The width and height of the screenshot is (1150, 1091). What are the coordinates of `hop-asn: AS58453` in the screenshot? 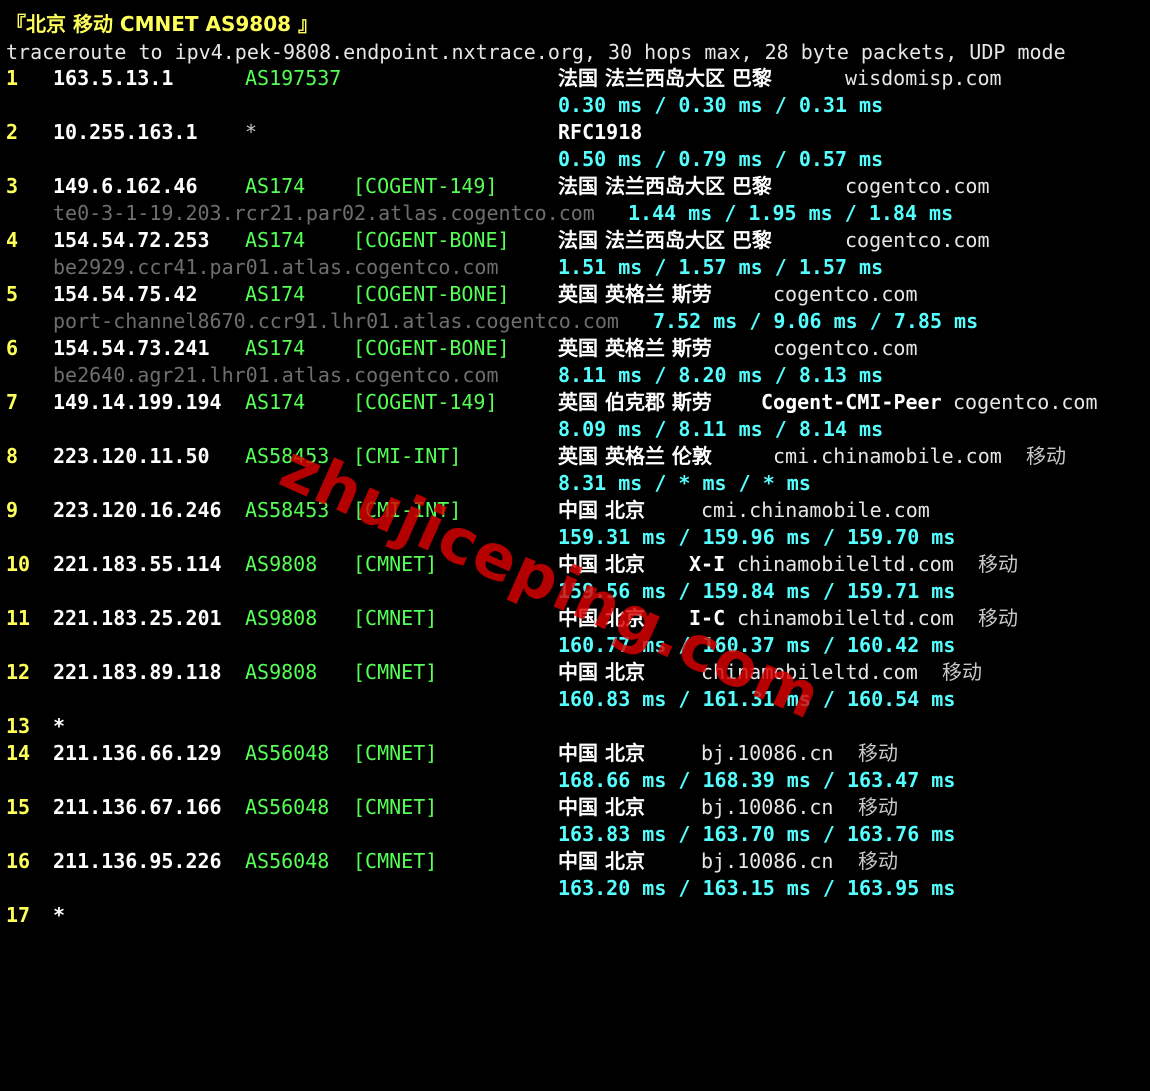 It's located at (287, 510).